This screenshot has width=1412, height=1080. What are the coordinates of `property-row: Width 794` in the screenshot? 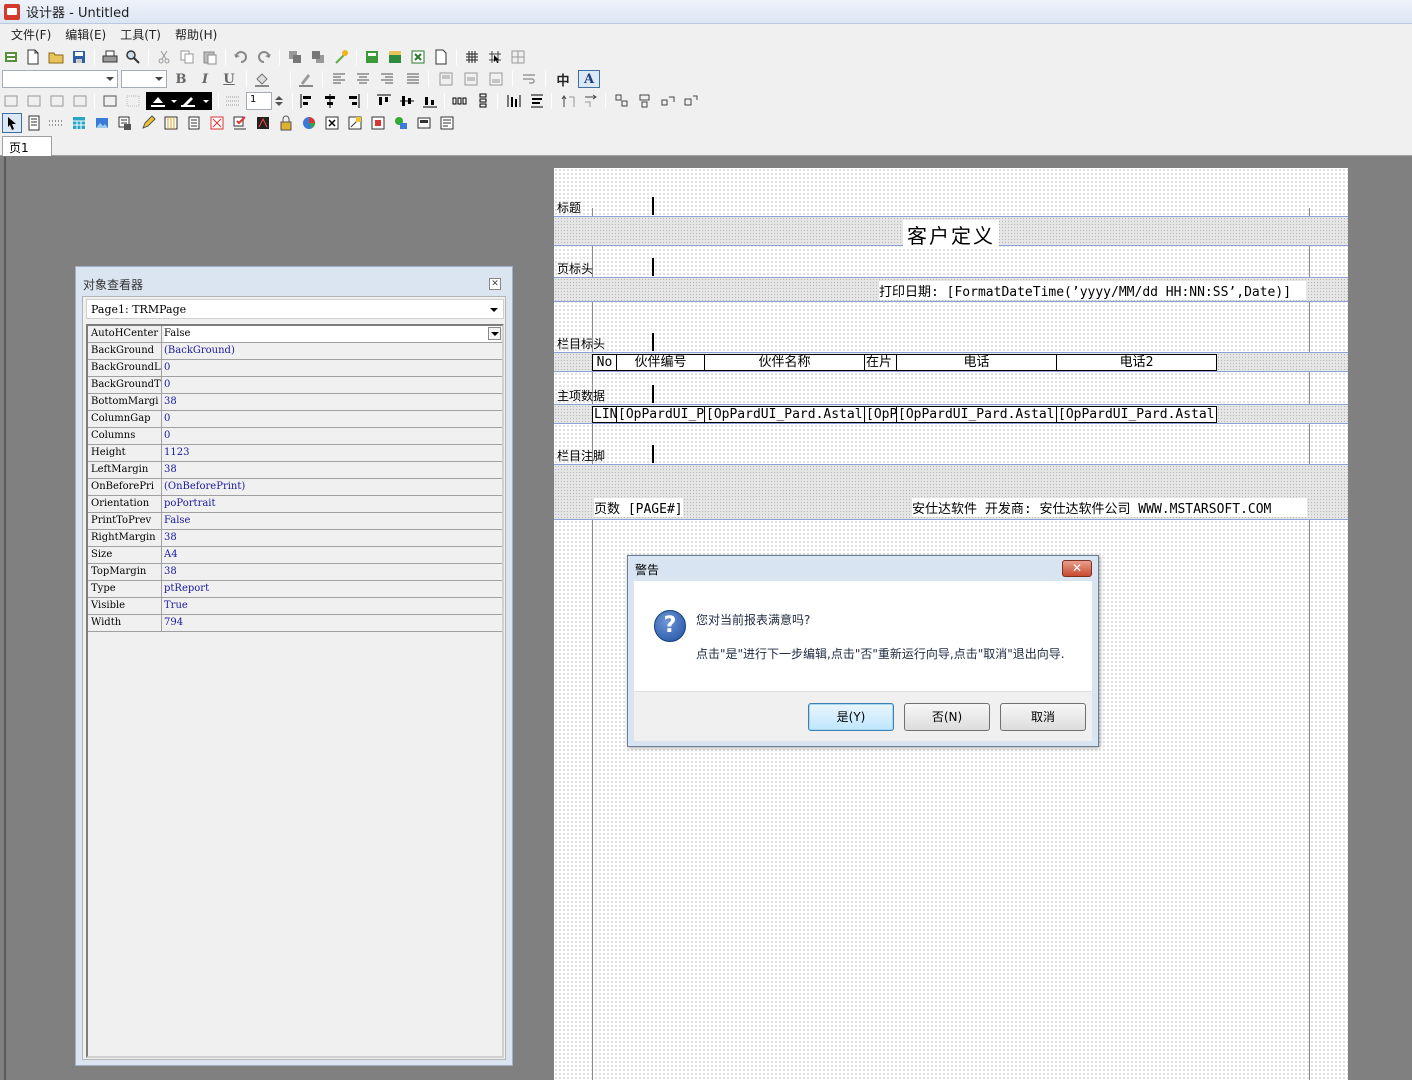 It's located at (295, 623).